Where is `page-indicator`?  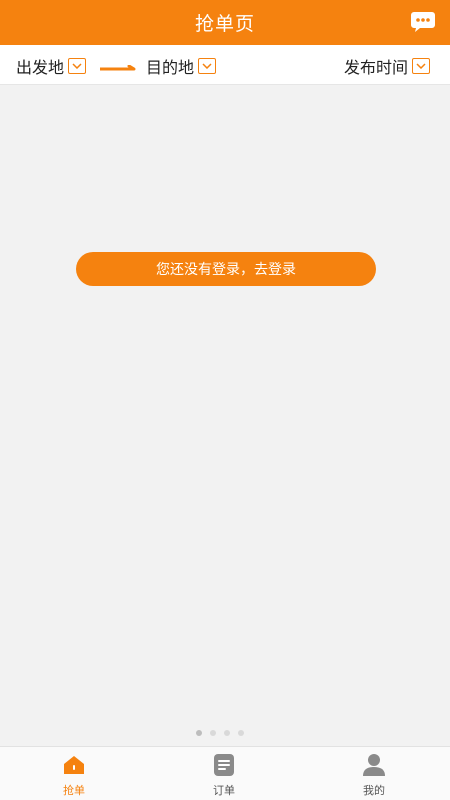
page-indicator is located at coordinates (220, 733).